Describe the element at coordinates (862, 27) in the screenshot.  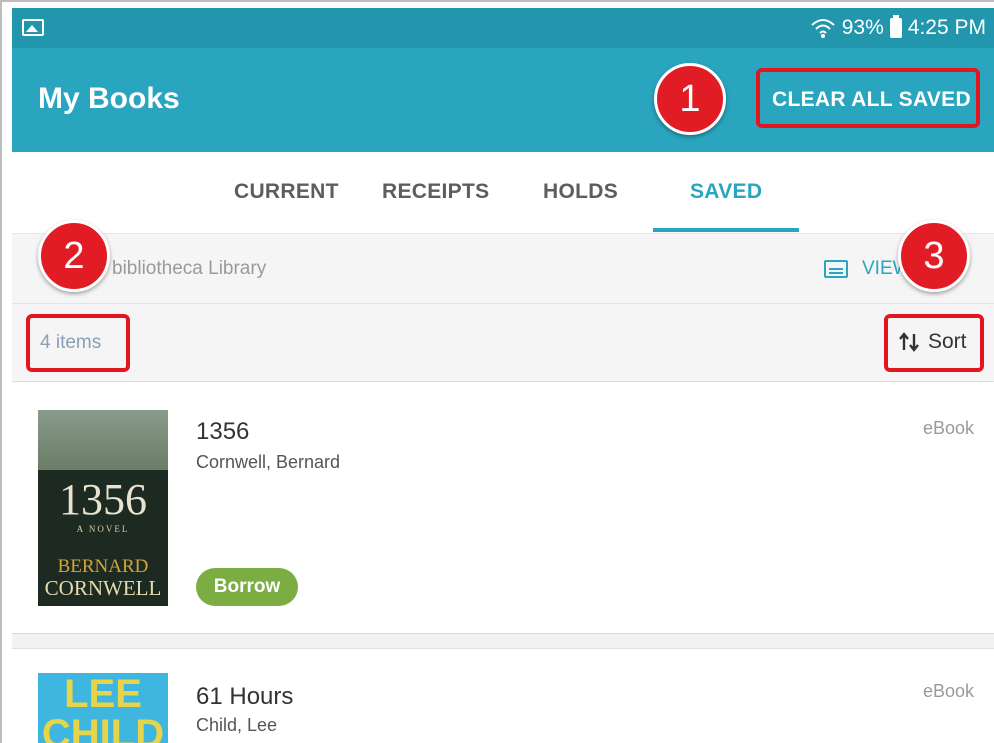
I see `battery-percent: 93%` at that location.